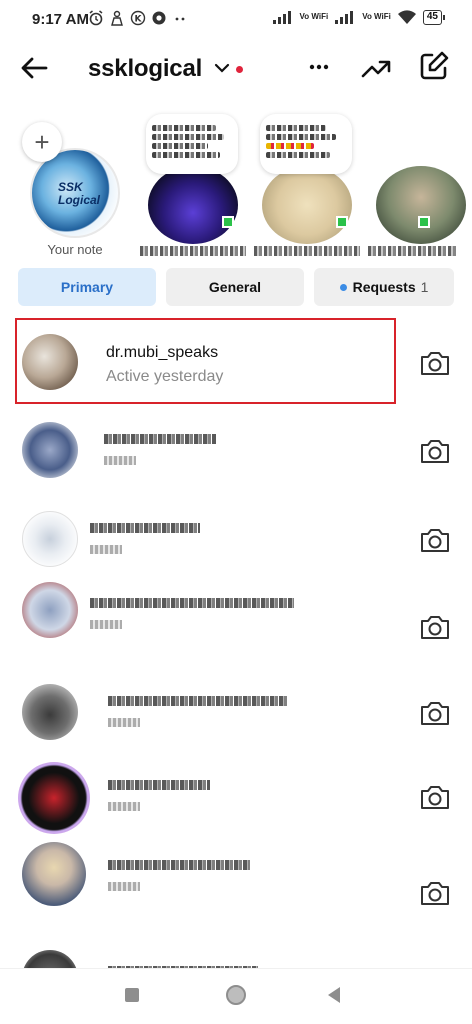  I want to click on notification-dot, so click(239, 69).